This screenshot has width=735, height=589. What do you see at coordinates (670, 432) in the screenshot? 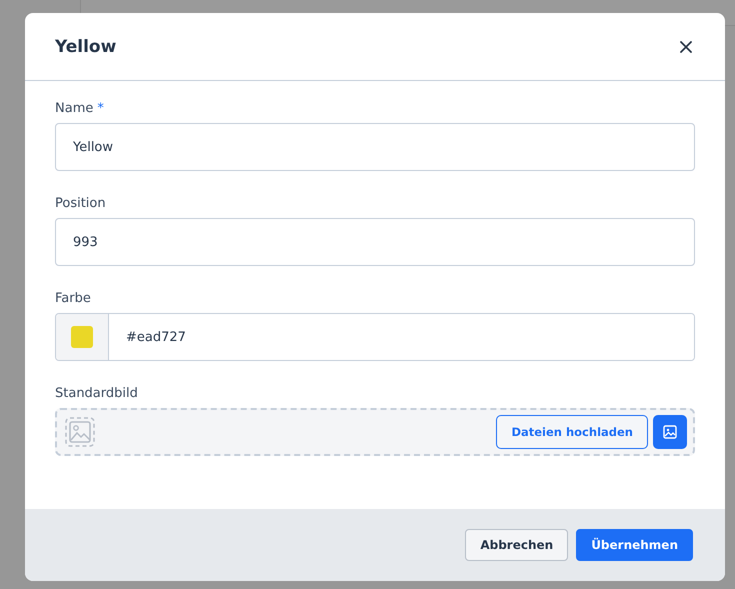
I see `image-icon` at bounding box center [670, 432].